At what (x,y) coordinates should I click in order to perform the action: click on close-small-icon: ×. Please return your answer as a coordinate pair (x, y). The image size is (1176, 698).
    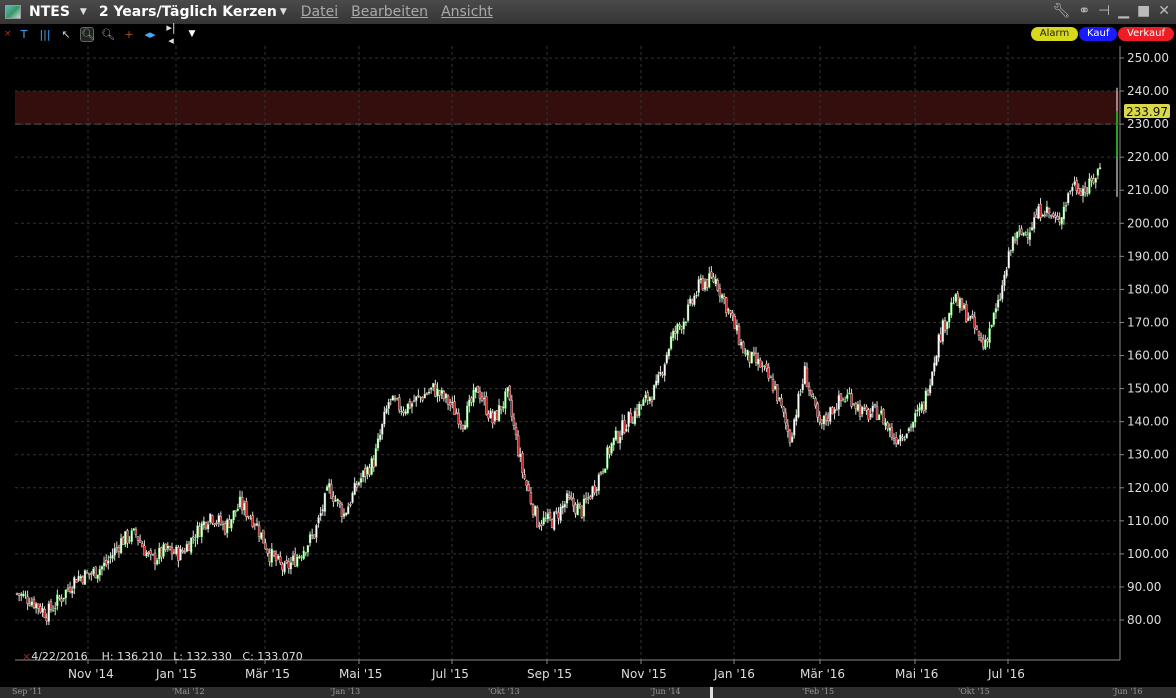
    Looking at the image, I should click on (26, 656).